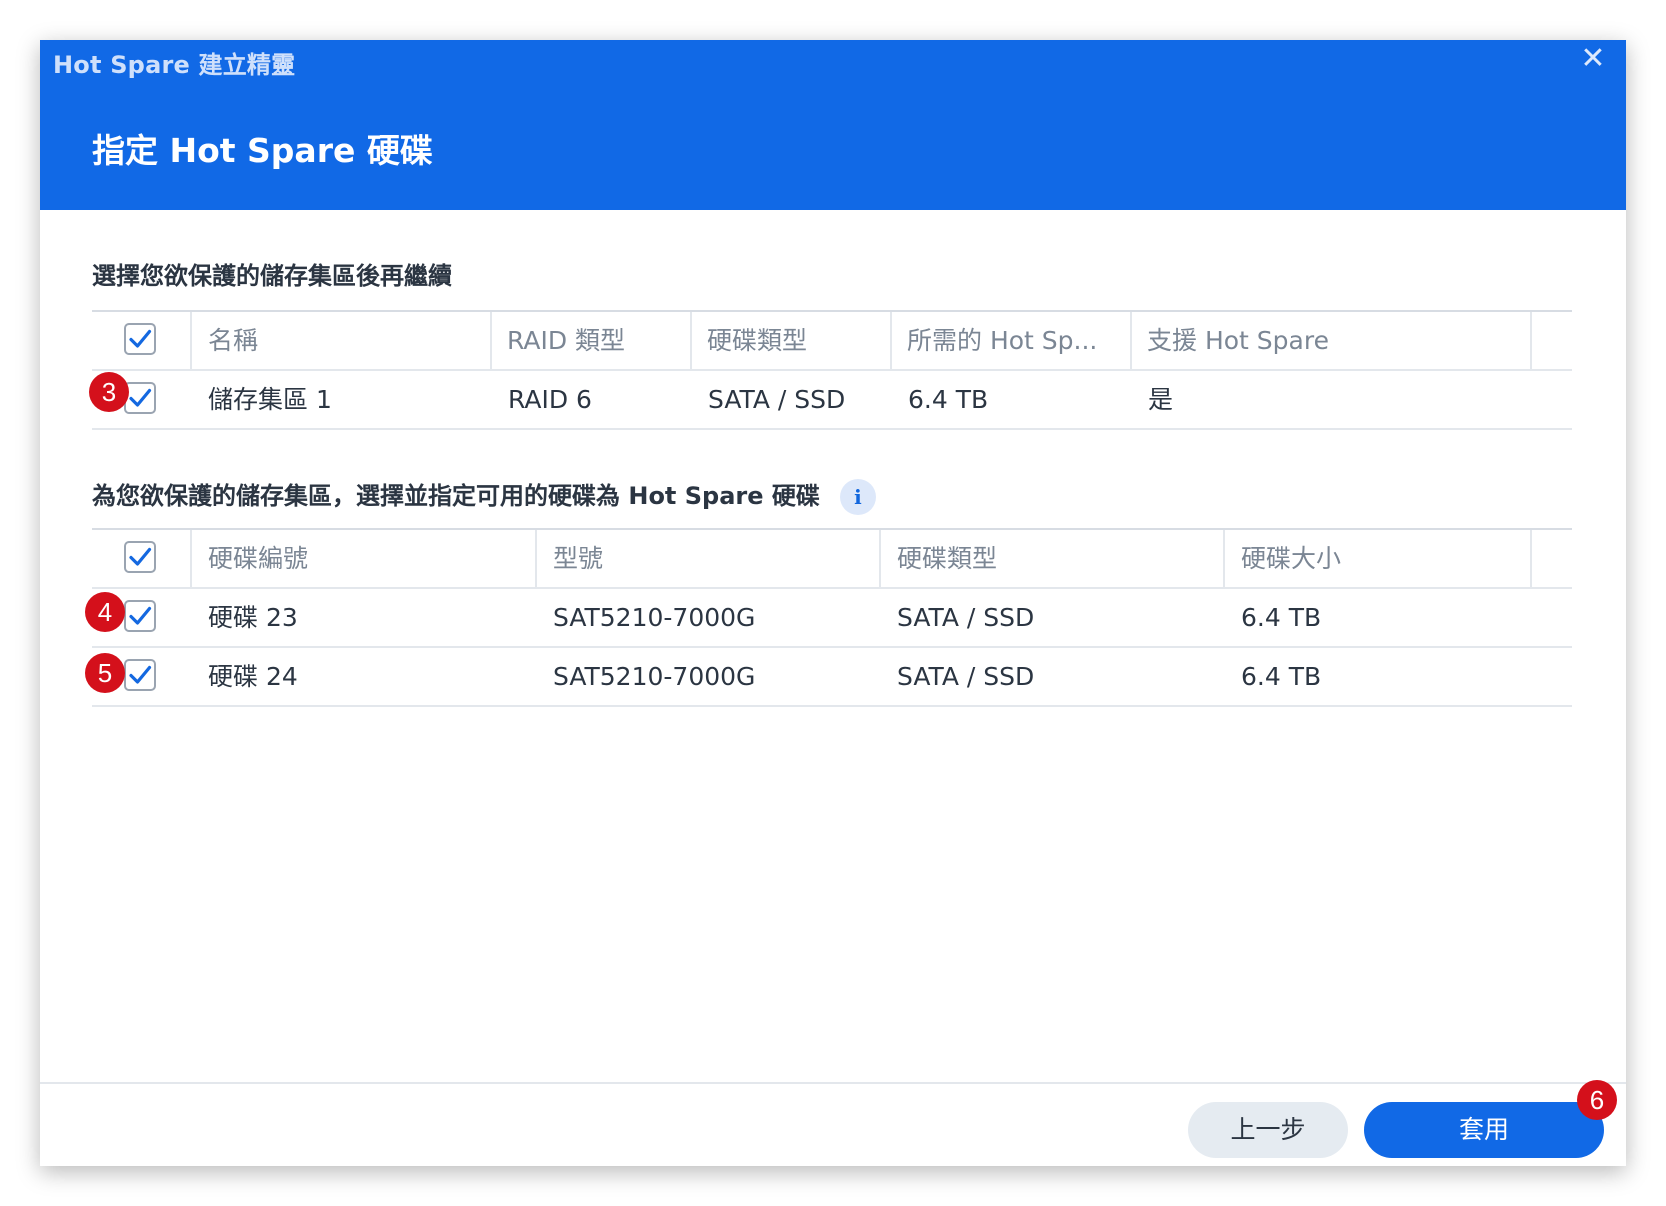  Describe the element at coordinates (1161, 399) in the screenshot. I see `pool-hot-spare-support: 是` at that location.